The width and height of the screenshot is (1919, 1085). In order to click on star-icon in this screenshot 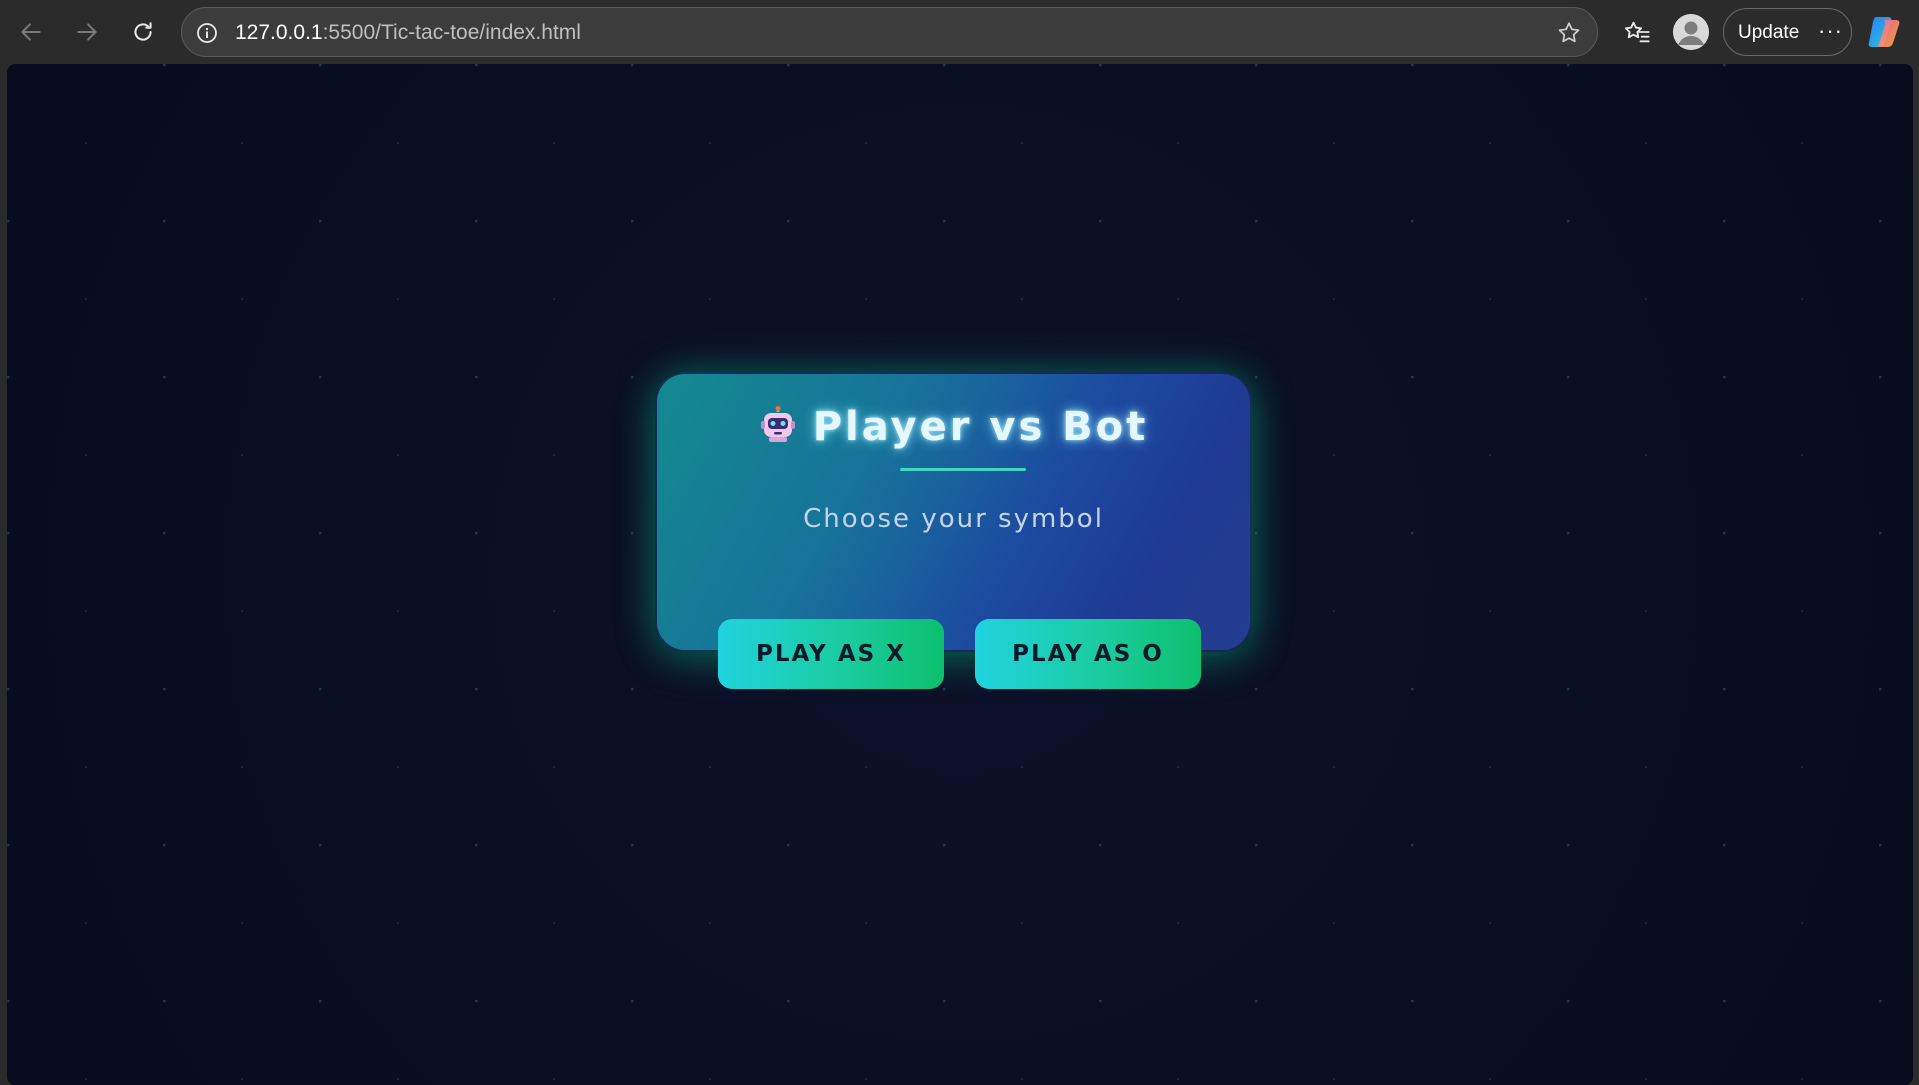, I will do `click(1569, 33)`.